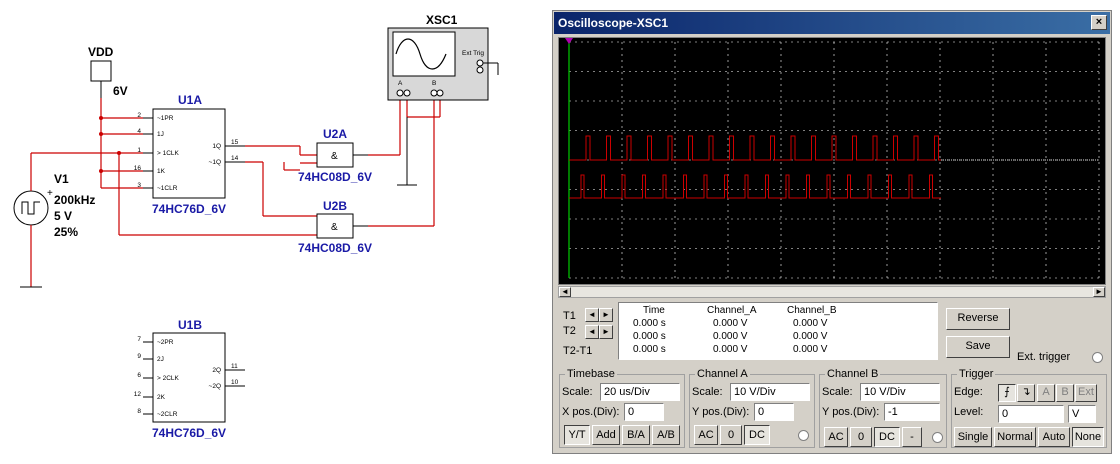 The width and height of the screenshot is (1120, 464). What do you see at coordinates (1007, 393) in the screenshot?
I see `rising-edge-icon: ⨍` at bounding box center [1007, 393].